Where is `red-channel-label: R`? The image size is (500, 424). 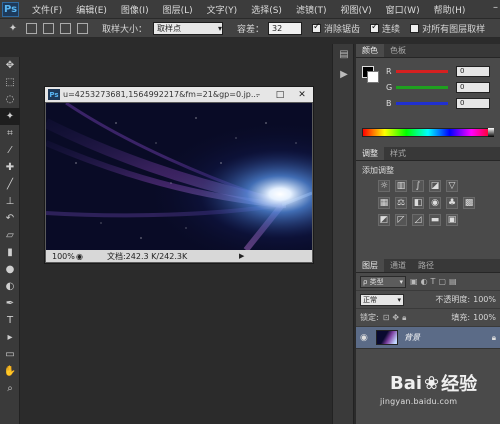
red-channel-label: R is located at coordinates (389, 71).